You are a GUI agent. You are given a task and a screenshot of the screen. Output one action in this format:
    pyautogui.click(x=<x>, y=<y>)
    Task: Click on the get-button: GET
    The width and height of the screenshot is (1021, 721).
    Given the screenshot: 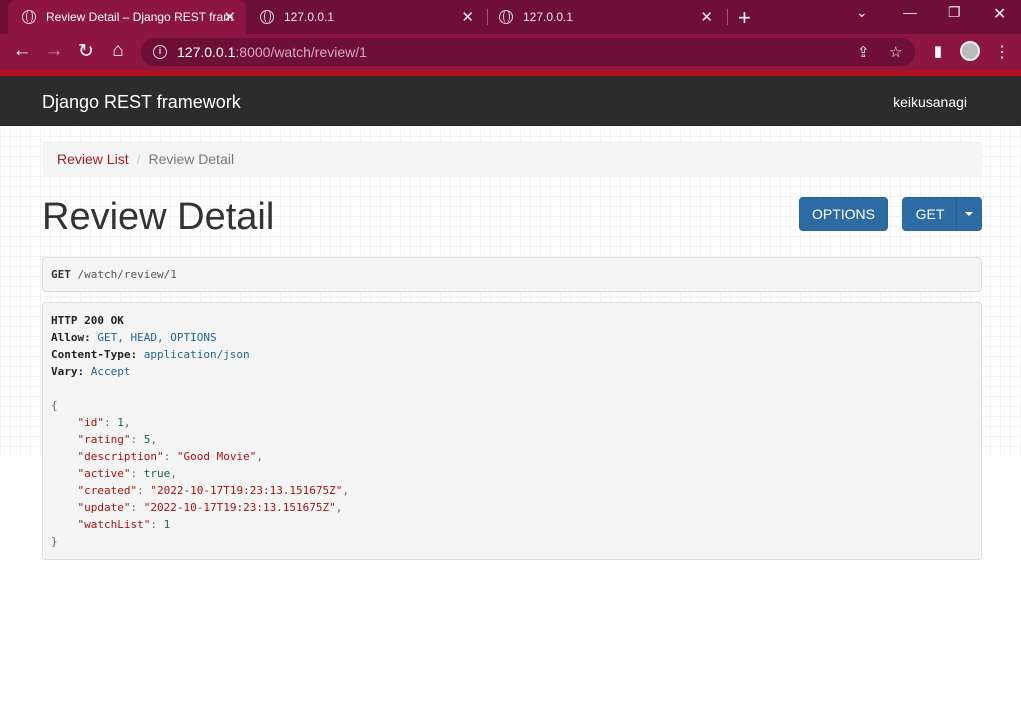 What is the action you would take?
    pyautogui.click(x=930, y=214)
    